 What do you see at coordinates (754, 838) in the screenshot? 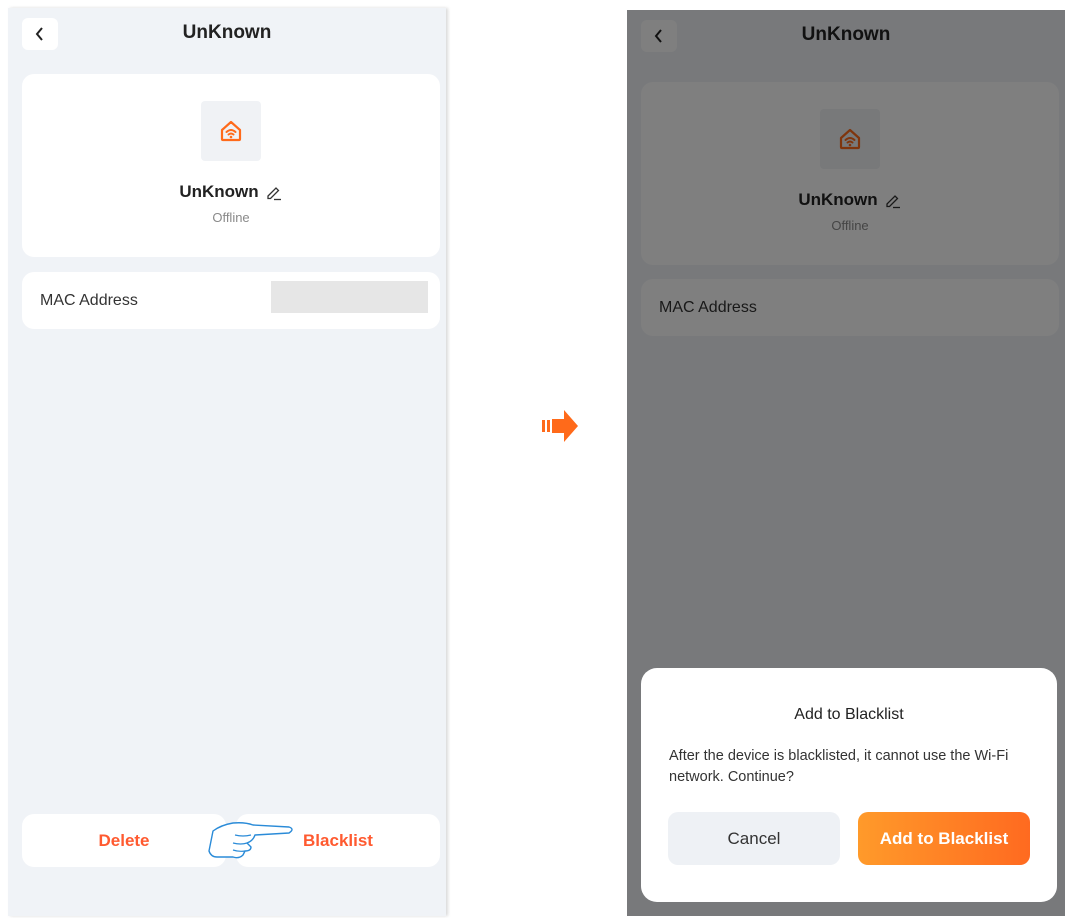
I see `cancel-button: Cancel` at bounding box center [754, 838].